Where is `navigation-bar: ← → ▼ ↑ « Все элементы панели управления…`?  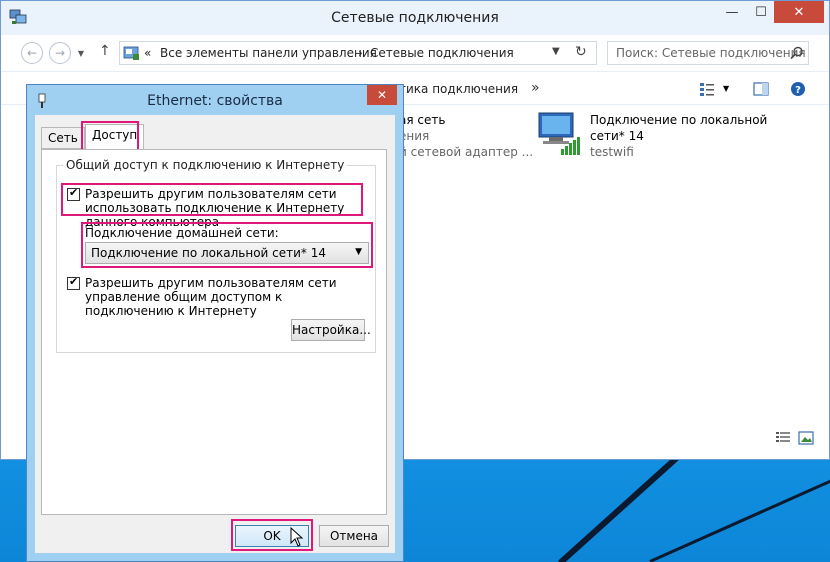 navigation-bar: ← → ▼ ↑ « Все элементы панели управления… is located at coordinates (415, 52).